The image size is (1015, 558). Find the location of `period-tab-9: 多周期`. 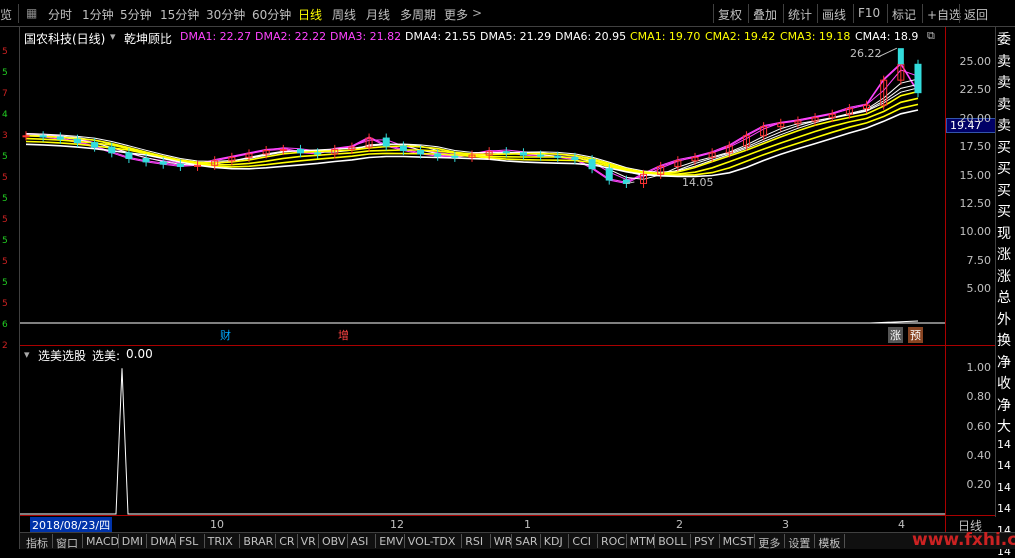

period-tab-9: 多周期 is located at coordinates (418, 14).